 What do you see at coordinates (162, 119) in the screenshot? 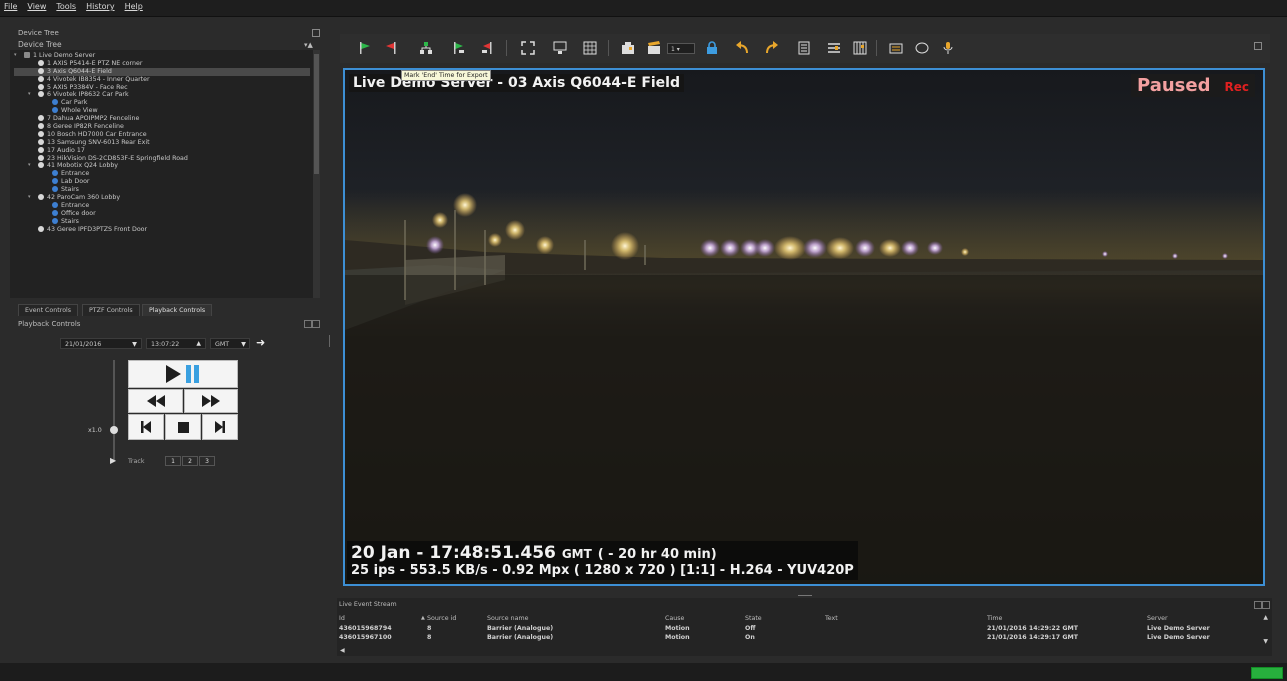
I see `tree-item: 7 Dahua APOIPMP2 Fenceline` at bounding box center [162, 119].